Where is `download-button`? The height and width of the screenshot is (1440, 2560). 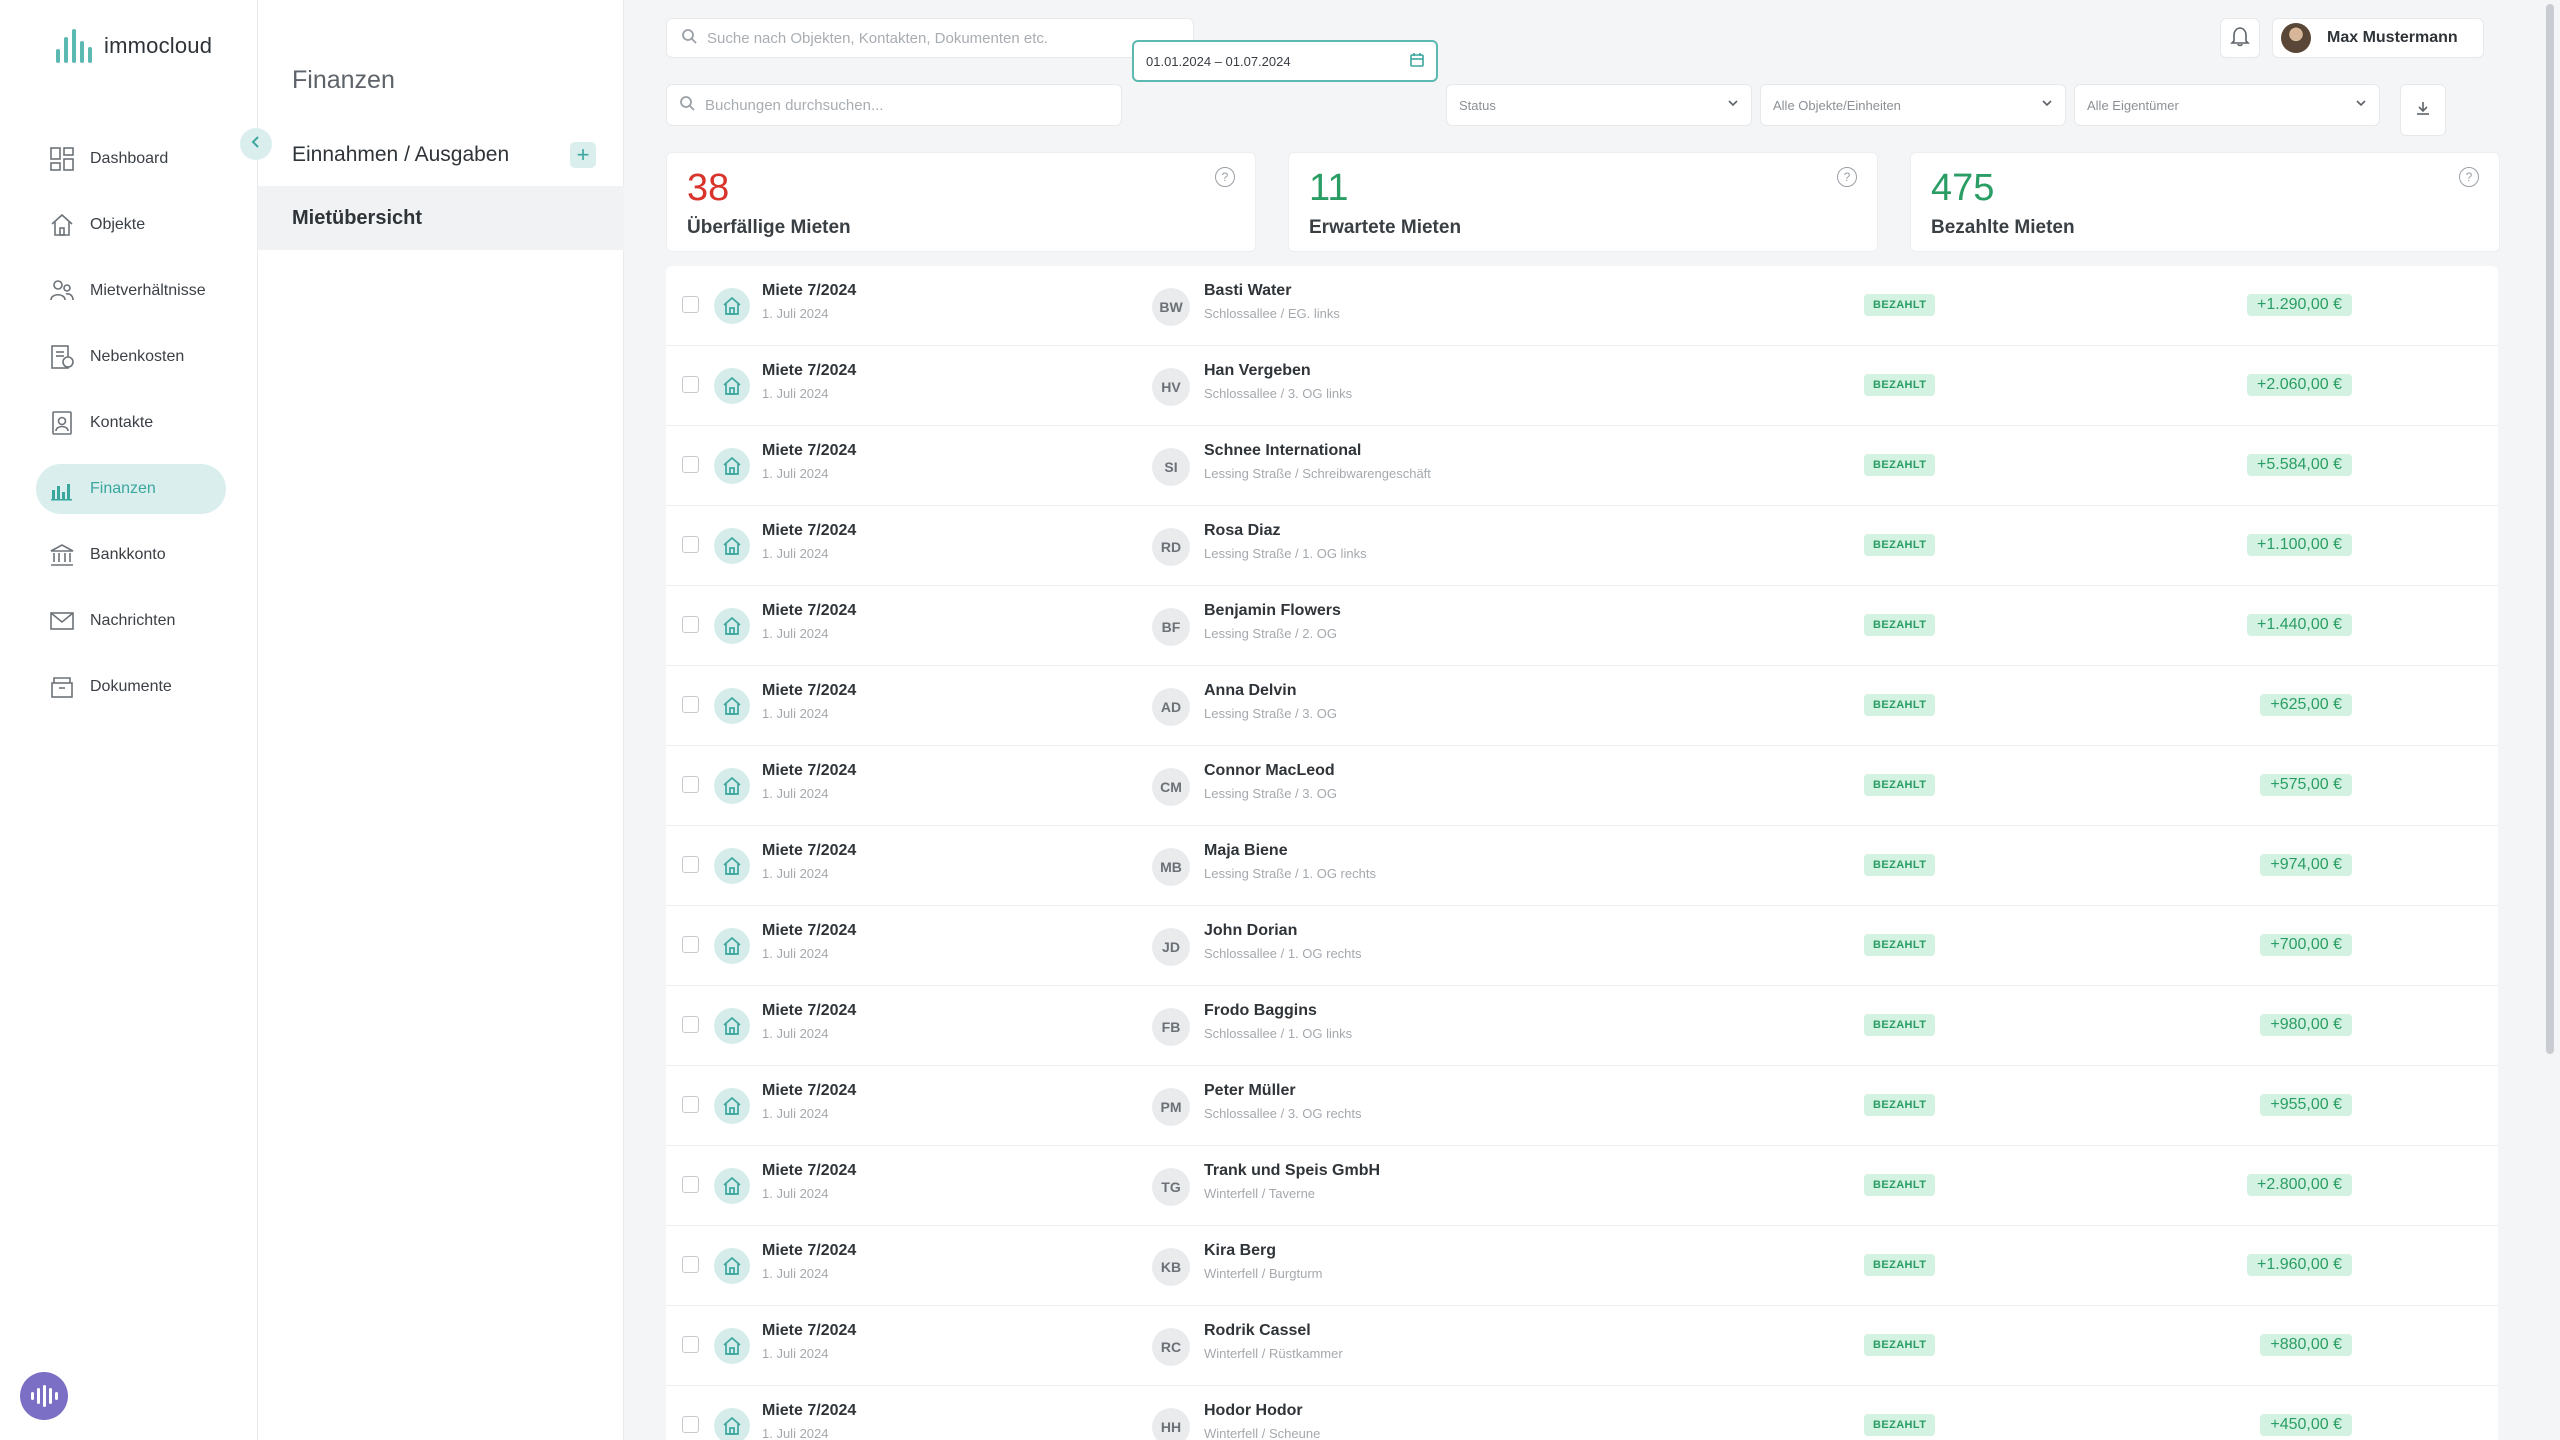
download-button is located at coordinates (2423, 110).